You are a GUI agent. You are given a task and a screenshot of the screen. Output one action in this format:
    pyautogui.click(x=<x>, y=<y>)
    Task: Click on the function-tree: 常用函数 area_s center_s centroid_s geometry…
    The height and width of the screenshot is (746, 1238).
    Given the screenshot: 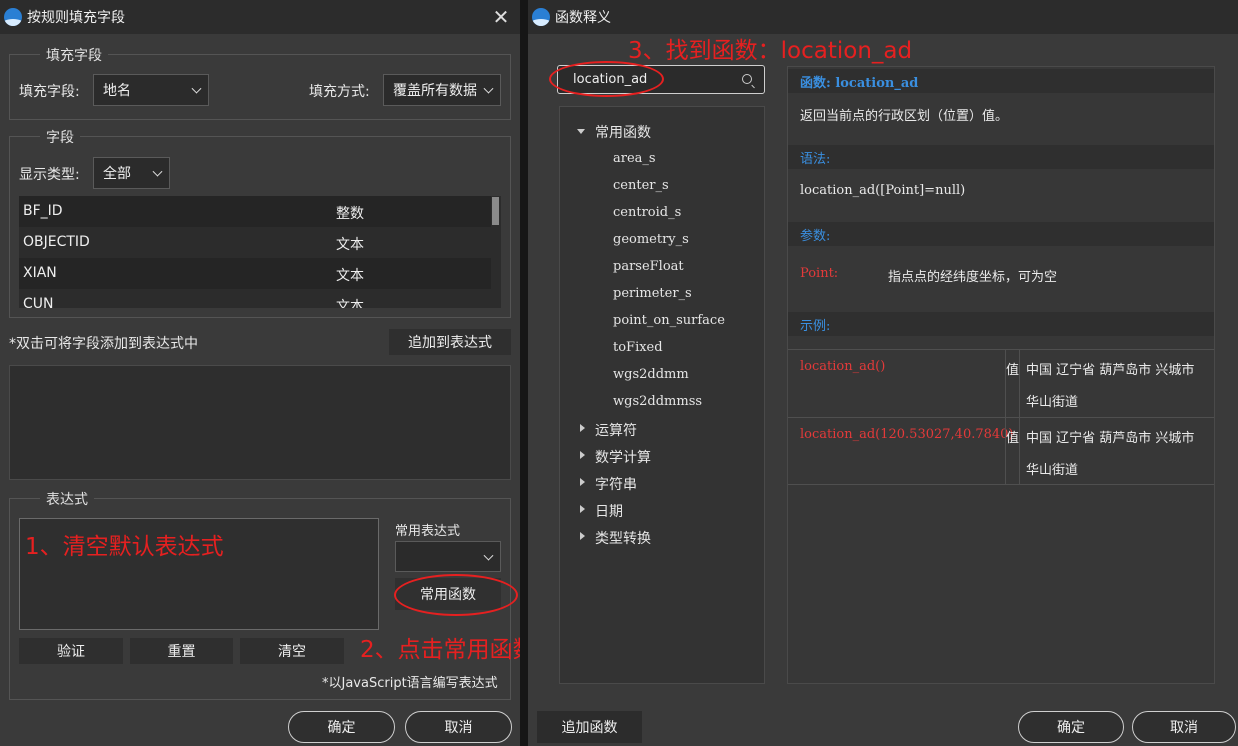 What is the action you would take?
    pyautogui.click(x=662, y=395)
    